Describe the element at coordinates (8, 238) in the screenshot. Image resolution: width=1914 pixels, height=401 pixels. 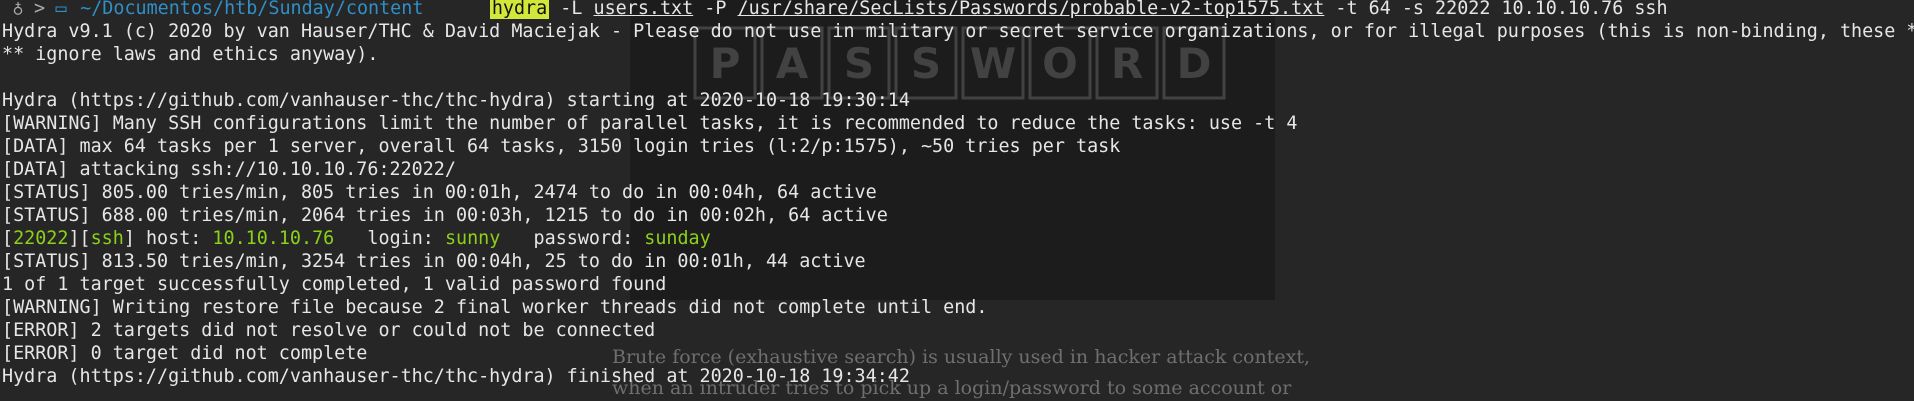
I see `bracket: [` at that location.